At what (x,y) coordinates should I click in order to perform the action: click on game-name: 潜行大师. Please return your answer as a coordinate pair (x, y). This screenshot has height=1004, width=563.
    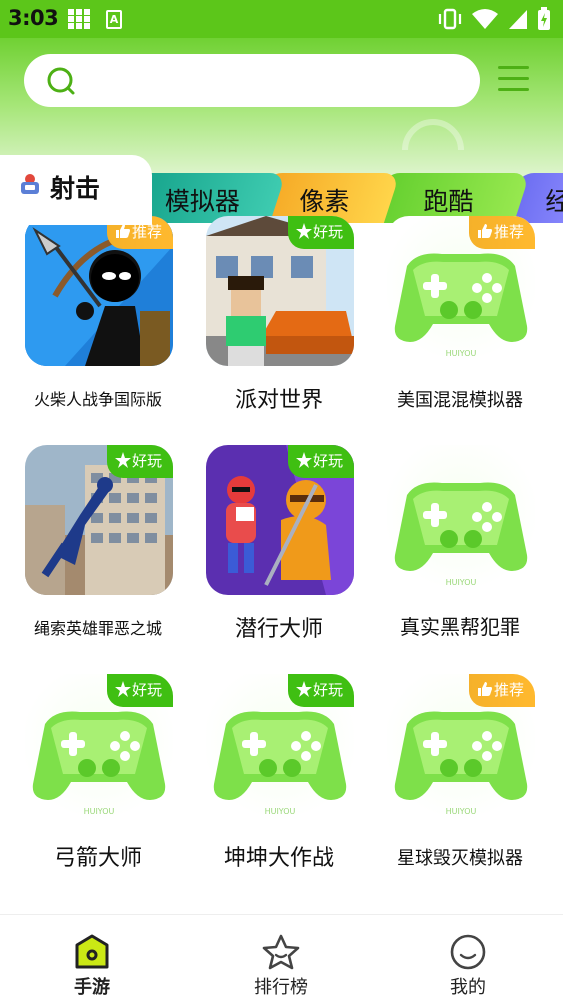
    Looking at the image, I should click on (278, 629).